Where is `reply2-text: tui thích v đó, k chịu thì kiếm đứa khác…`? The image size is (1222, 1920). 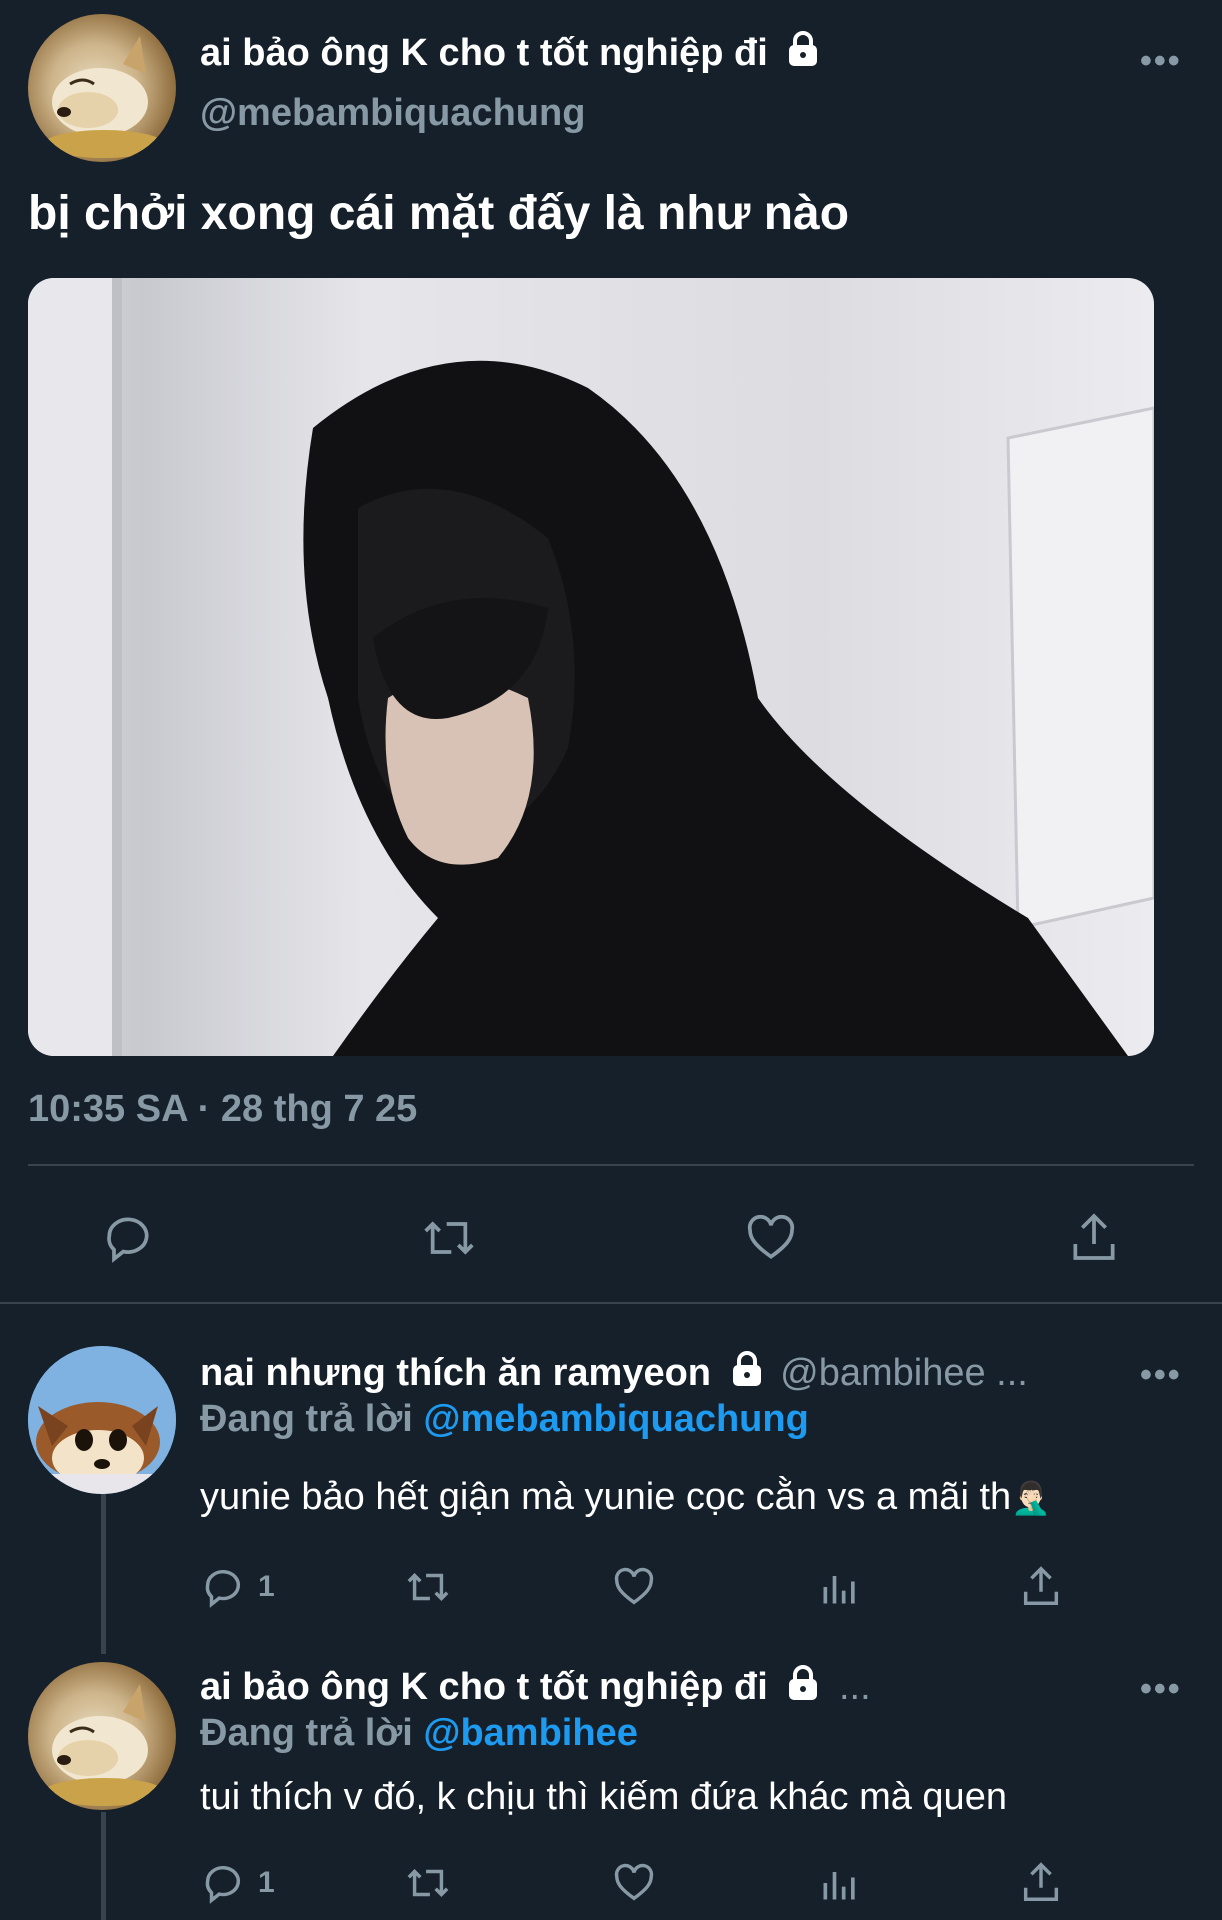 reply2-text: tui thích v đó, k chịu thì kiếm đứa khác… is located at coordinates (603, 1797).